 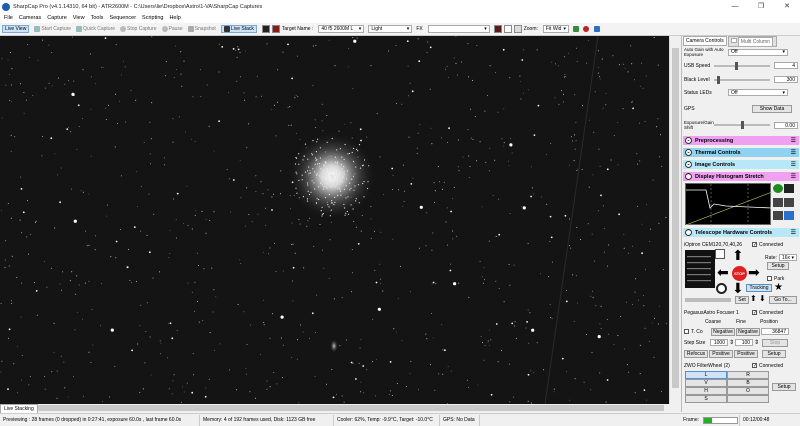 I want to click on rate-select: 16x ▾, so click(x=787, y=257).